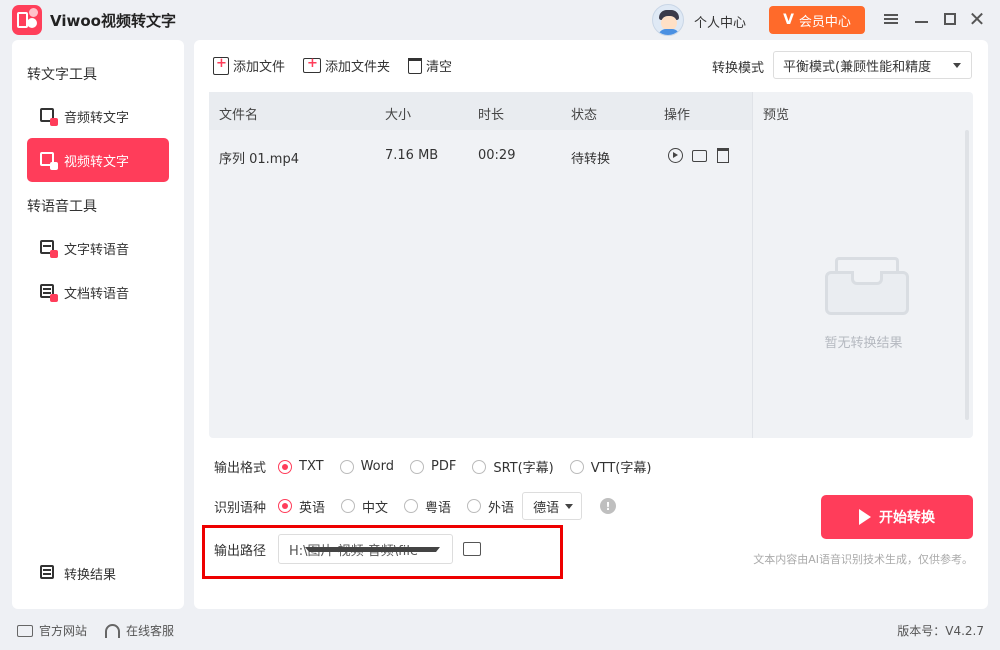  Describe the element at coordinates (63, 631) in the screenshot. I see `official-website-label: 官方网站` at that location.